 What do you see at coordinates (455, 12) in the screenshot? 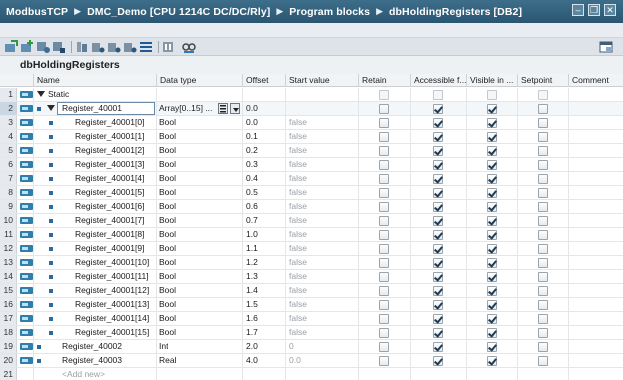
I see `breadcrumb-block: dbHoldingRegisters [DB2]` at bounding box center [455, 12].